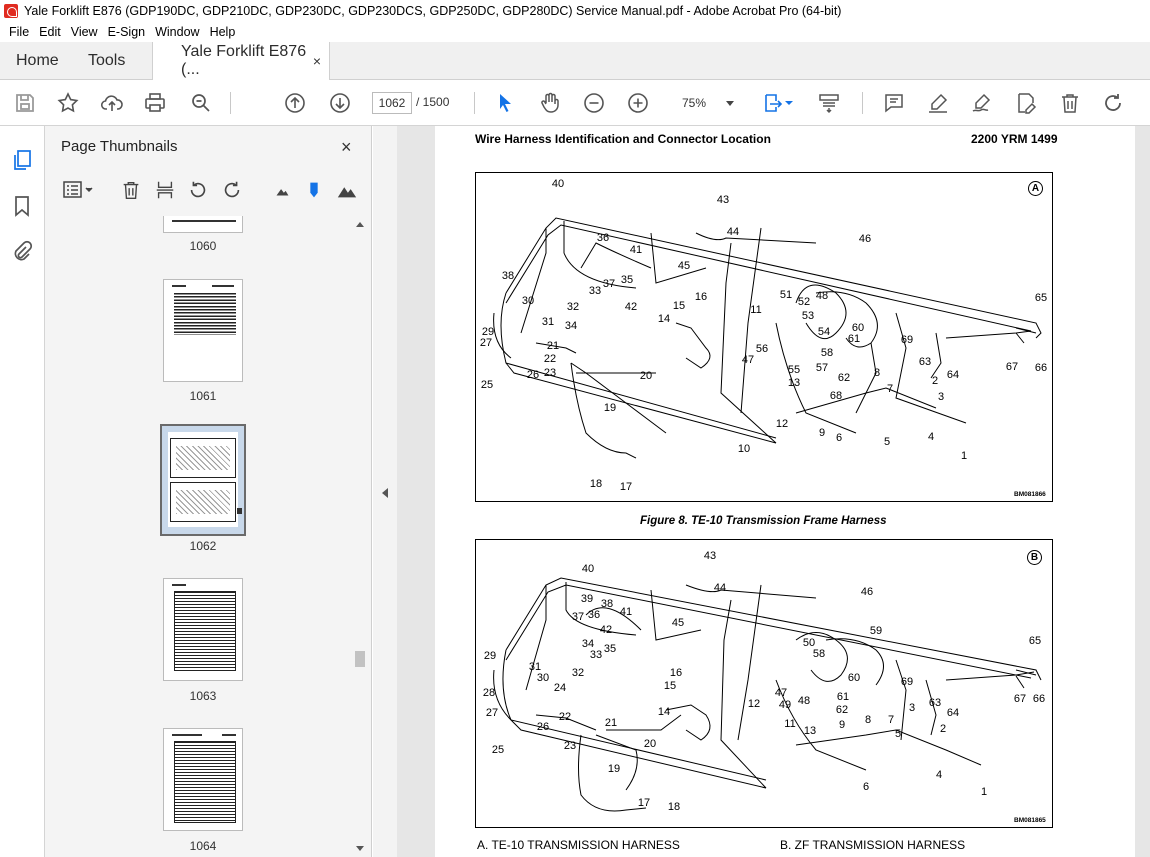 This screenshot has width=1150, height=857. Describe the element at coordinates (198, 190) in the screenshot. I see `rotate-counterclockwise-icon` at that location.